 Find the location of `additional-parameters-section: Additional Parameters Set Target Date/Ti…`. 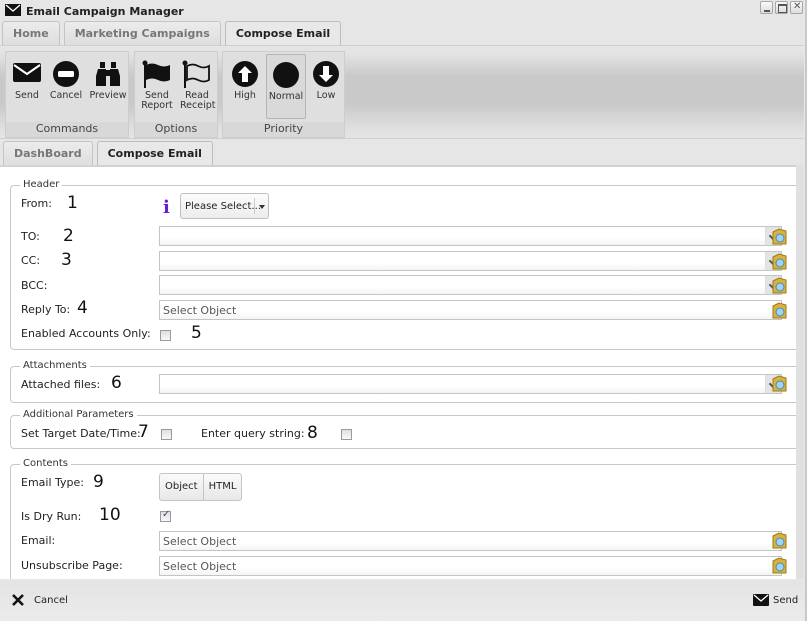

additional-parameters-section: Additional Parameters Set Target Date/Ti… is located at coordinates (403, 429).